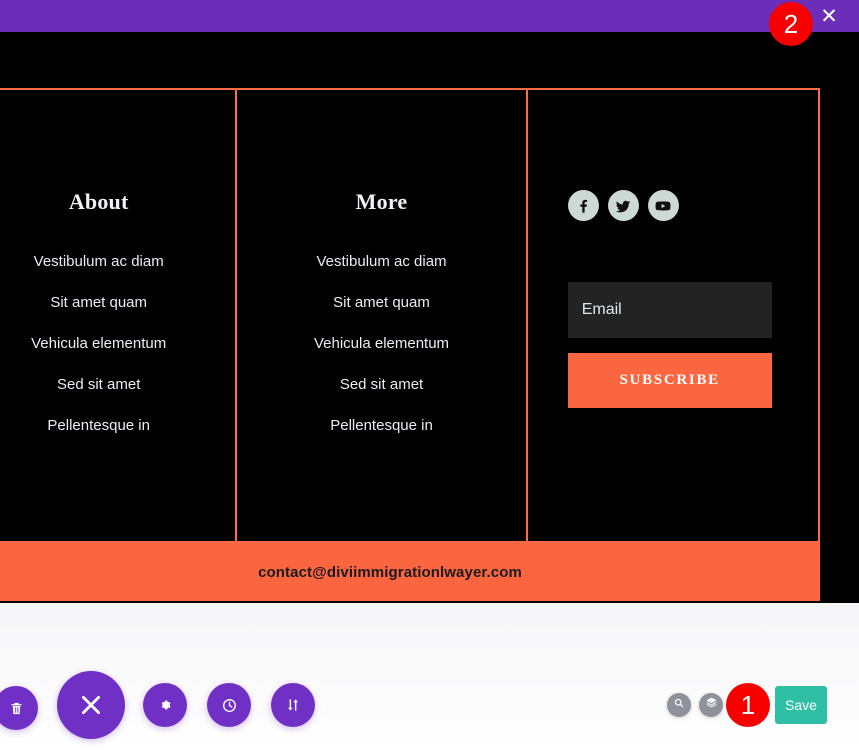 This screenshot has width=859, height=750. I want to click on admin-top-bar: ✕, so click(429, 16).